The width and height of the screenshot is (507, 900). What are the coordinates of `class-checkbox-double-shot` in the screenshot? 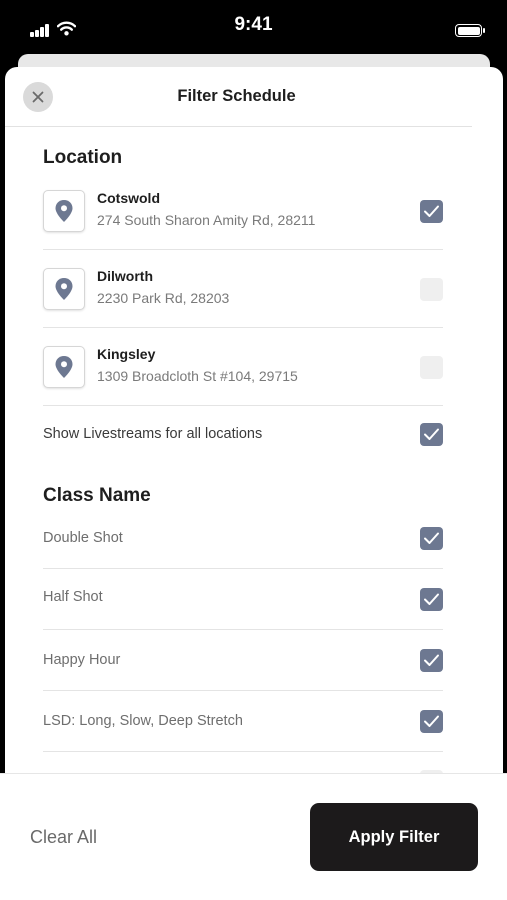 It's located at (431, 538).